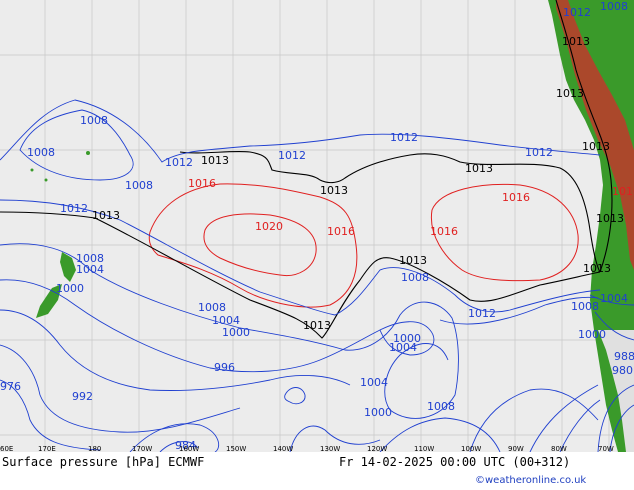 The image size is (634, 490). What do you see at coordinates (224, 367) in the screenshot?
I see `isobar-label: 996` at bounding box center [224, 367].